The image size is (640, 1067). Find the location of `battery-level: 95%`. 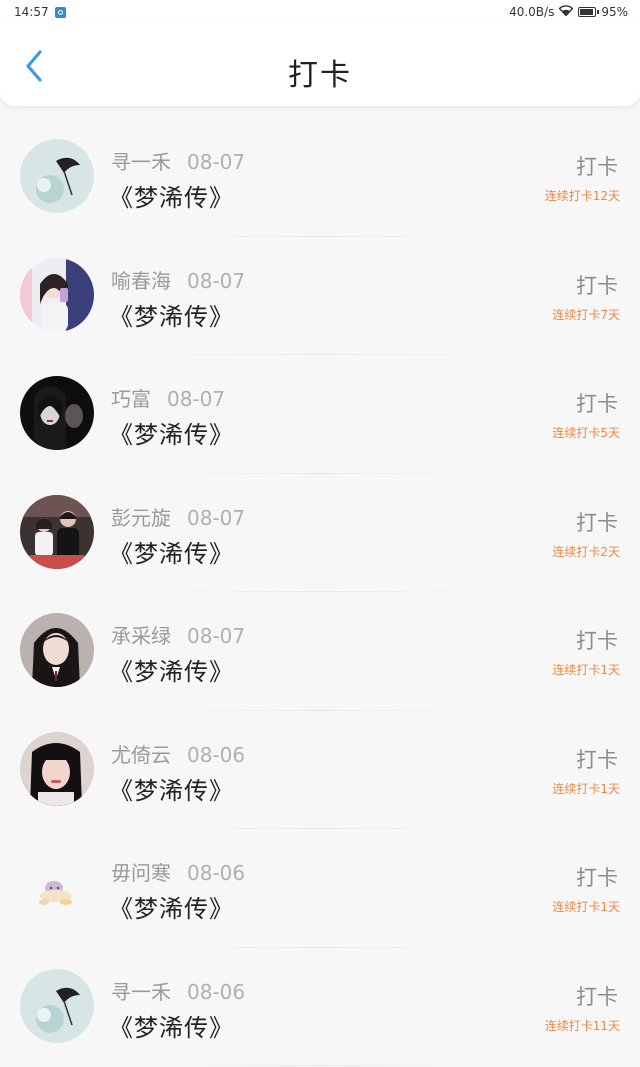

battery-level: 95% is located at coordinates (614, 12).